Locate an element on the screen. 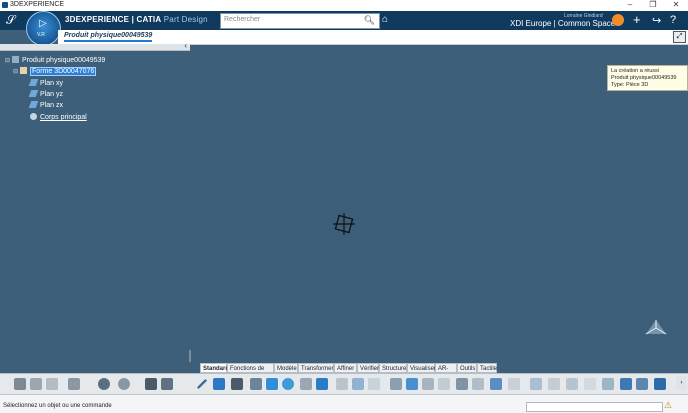 Image resolution: width=688 pixels, height=413 pixels. play-icon: ▷ is located at coordinates (43, 23).